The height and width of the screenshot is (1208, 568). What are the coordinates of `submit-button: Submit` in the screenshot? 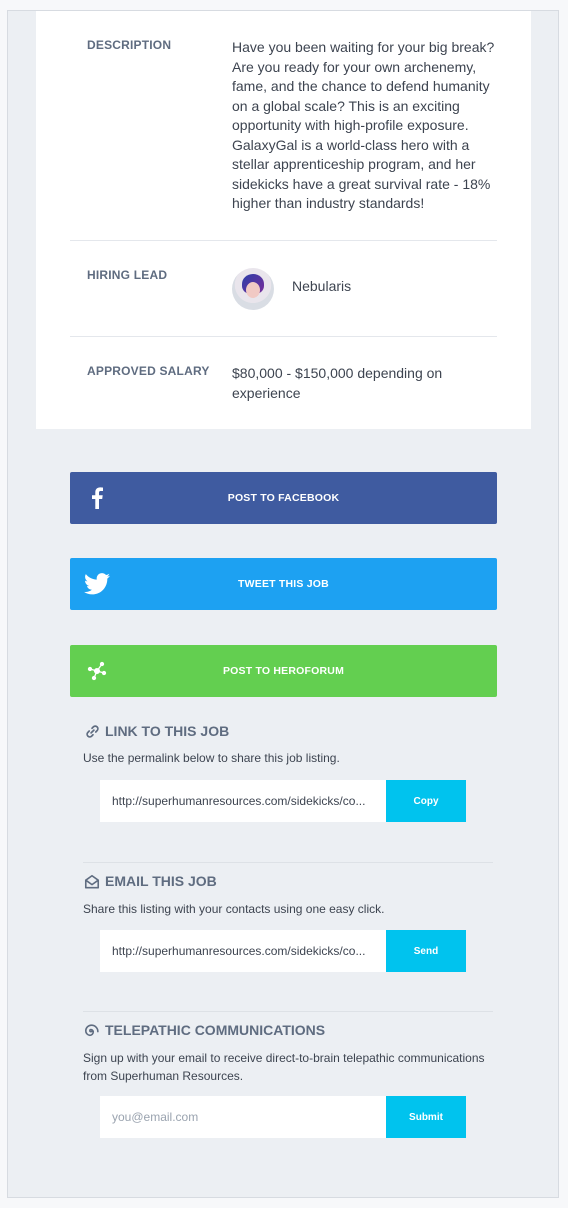 It's located at (426, 1117).